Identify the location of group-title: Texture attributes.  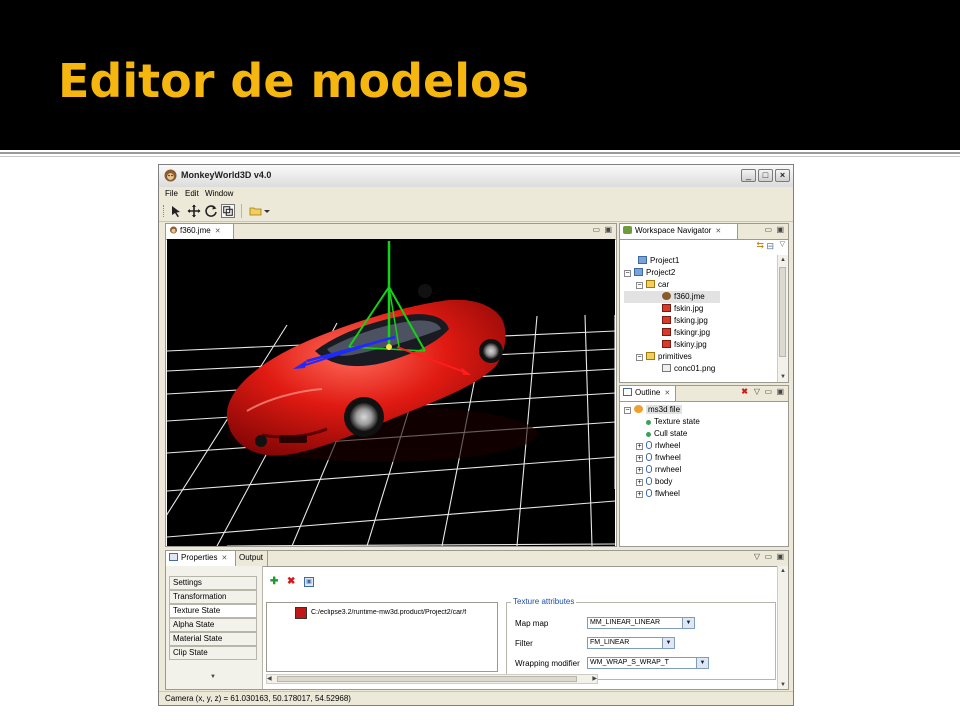
(544, 601).